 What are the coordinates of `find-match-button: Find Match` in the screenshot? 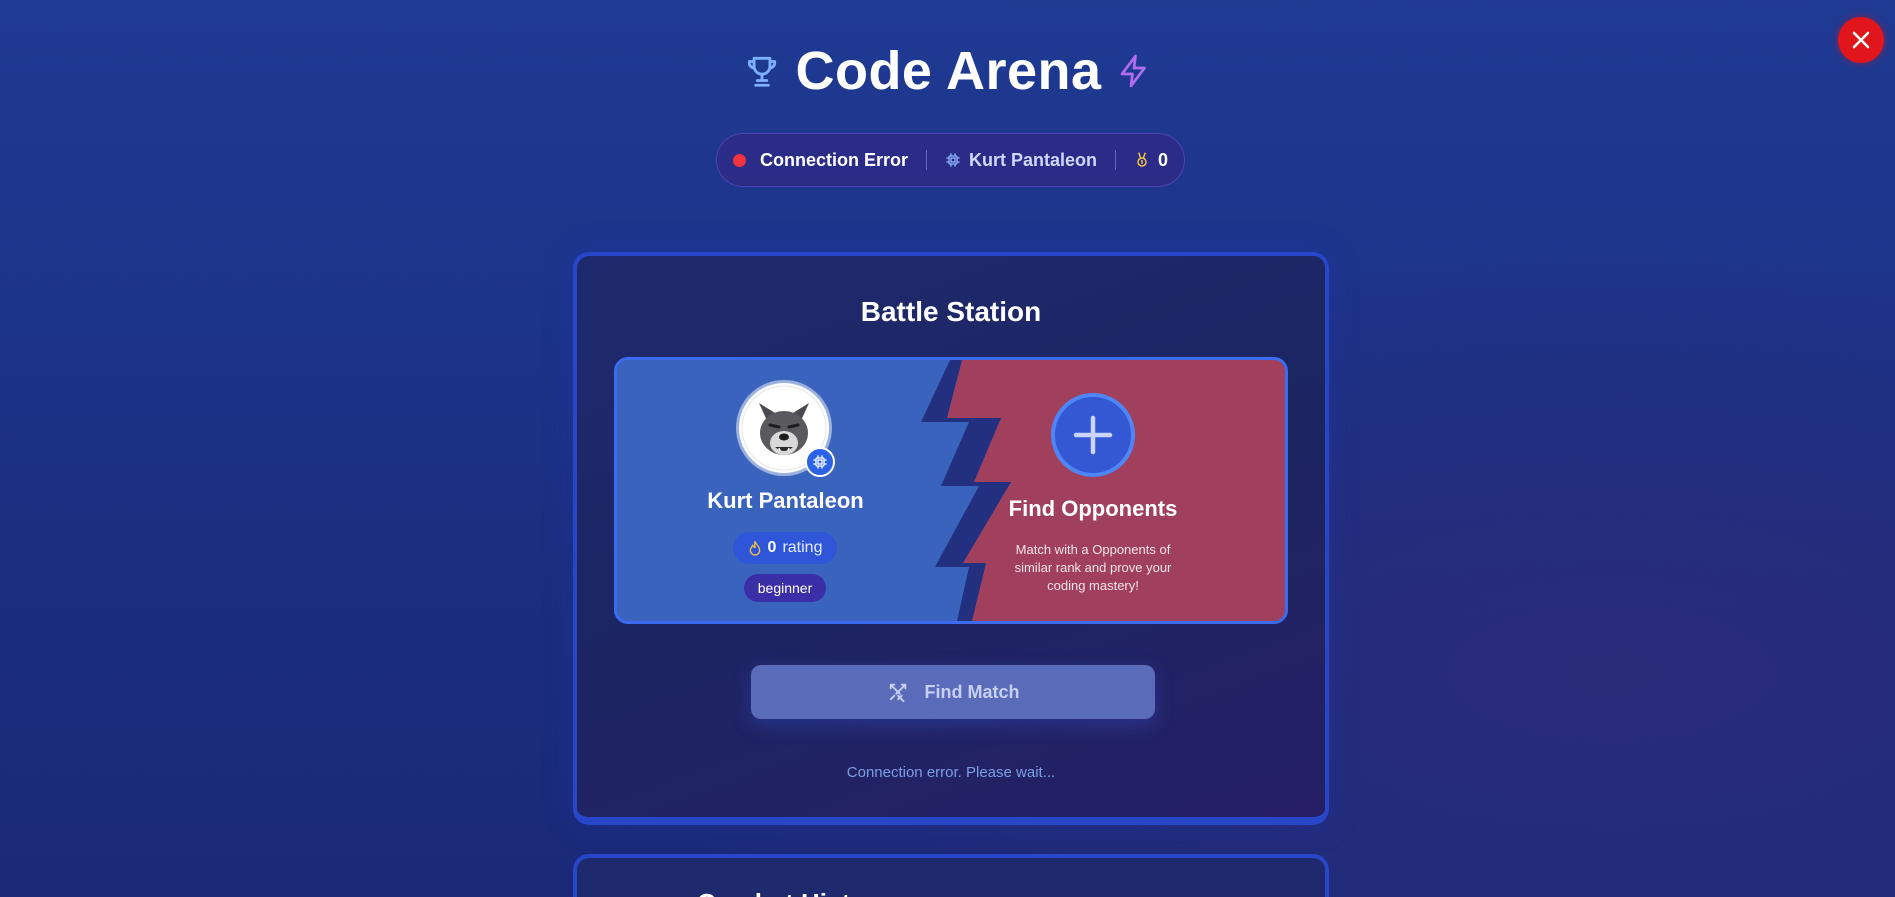 It's located at (953, 692).